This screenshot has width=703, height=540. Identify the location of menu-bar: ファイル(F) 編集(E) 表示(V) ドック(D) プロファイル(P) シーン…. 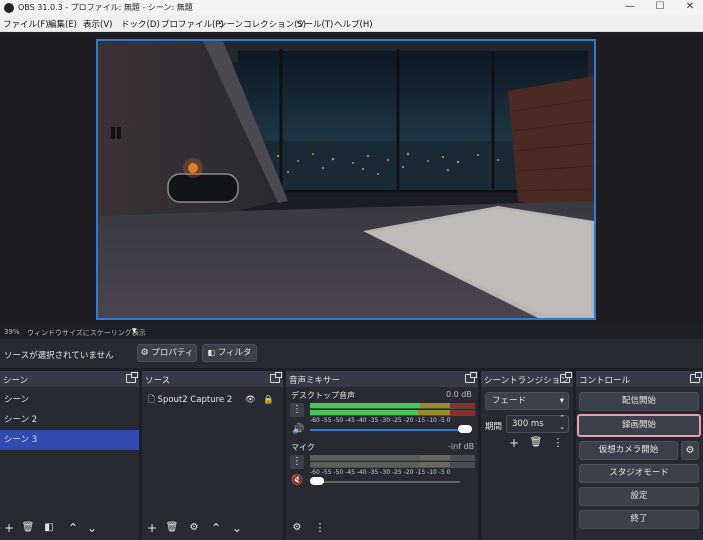
(351, 23).